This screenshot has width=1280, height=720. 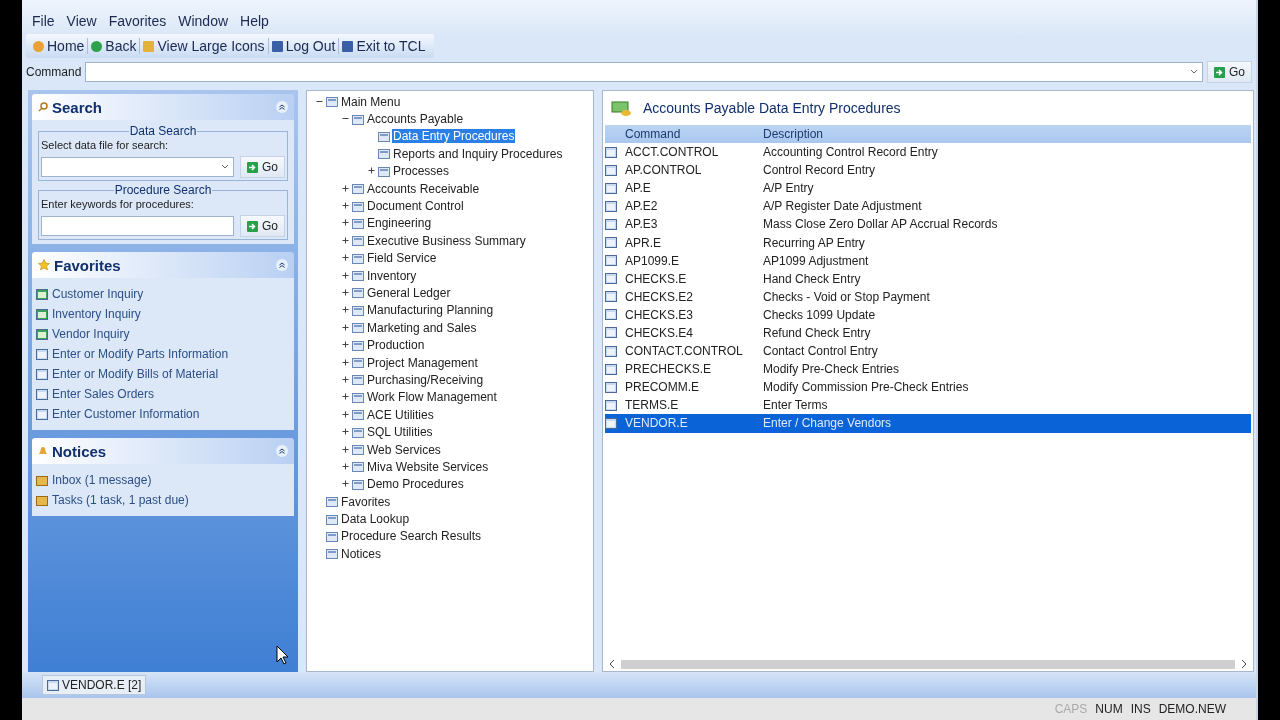 What do you see at coordinates (423, 188) in the screenshot?
I see `tree-item: Accounts Receivable` at bounding box center [423, 188].